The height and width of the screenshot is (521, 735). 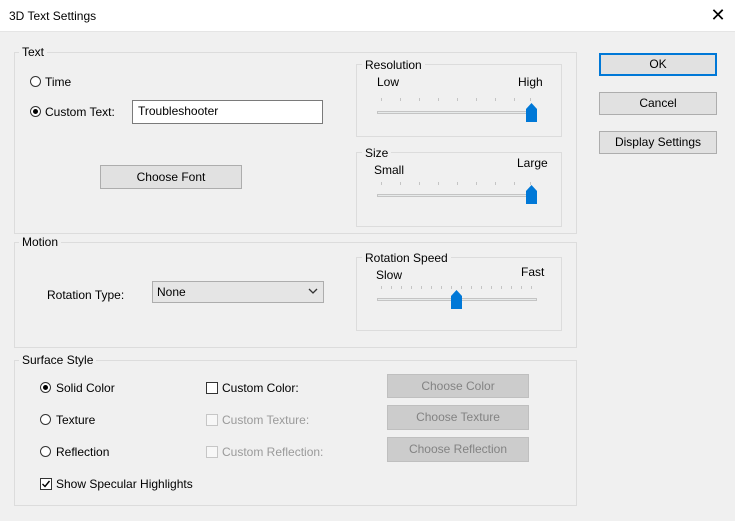 What do you see at coordinates (389, 275) in the screenshot?
I see `rotation-speed-min-label: Slow` at bounding box center [389, 275].